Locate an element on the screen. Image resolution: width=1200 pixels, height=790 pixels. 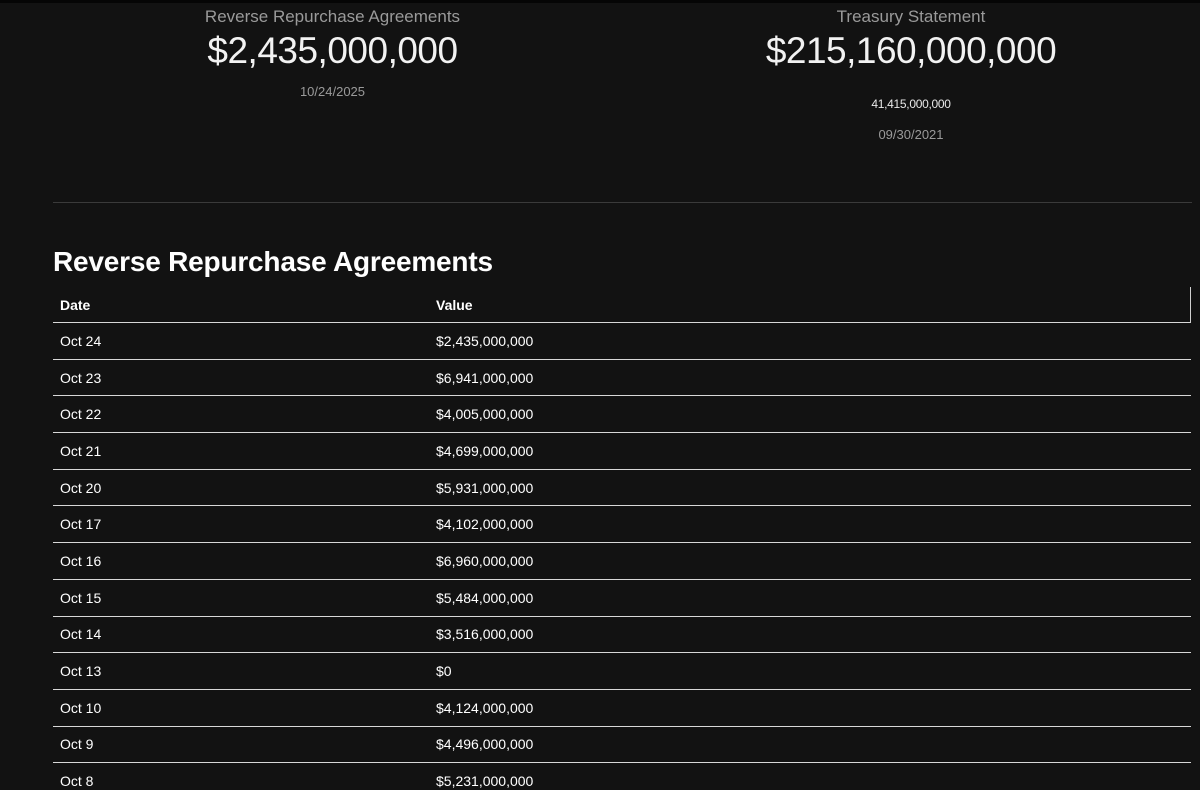
row-date-cell: Oct 17 is located at coordinates (241, 524).